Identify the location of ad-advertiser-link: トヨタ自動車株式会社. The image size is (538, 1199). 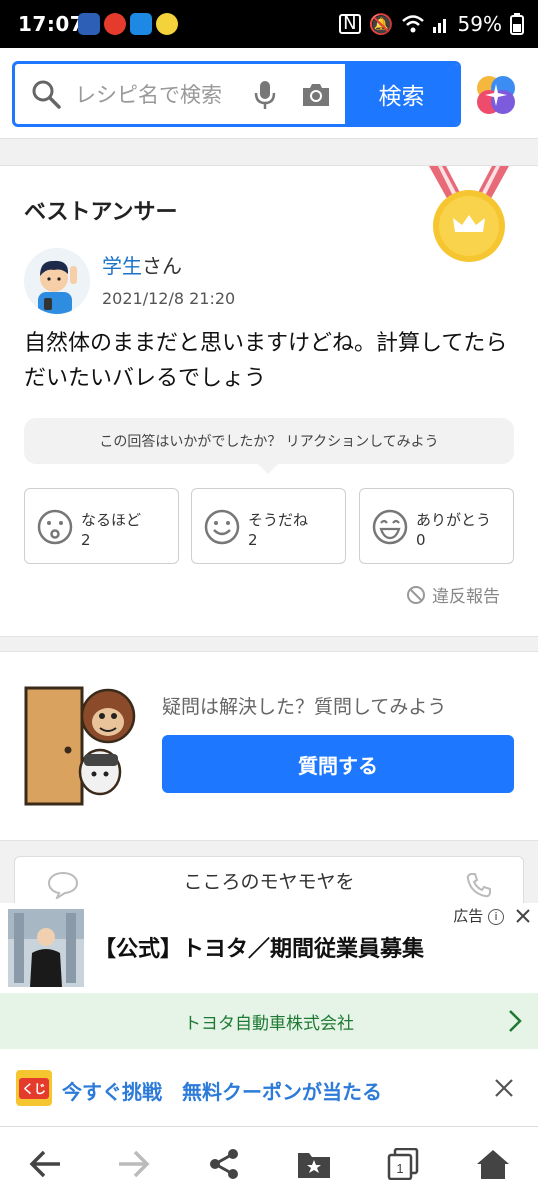
(269, 1021).